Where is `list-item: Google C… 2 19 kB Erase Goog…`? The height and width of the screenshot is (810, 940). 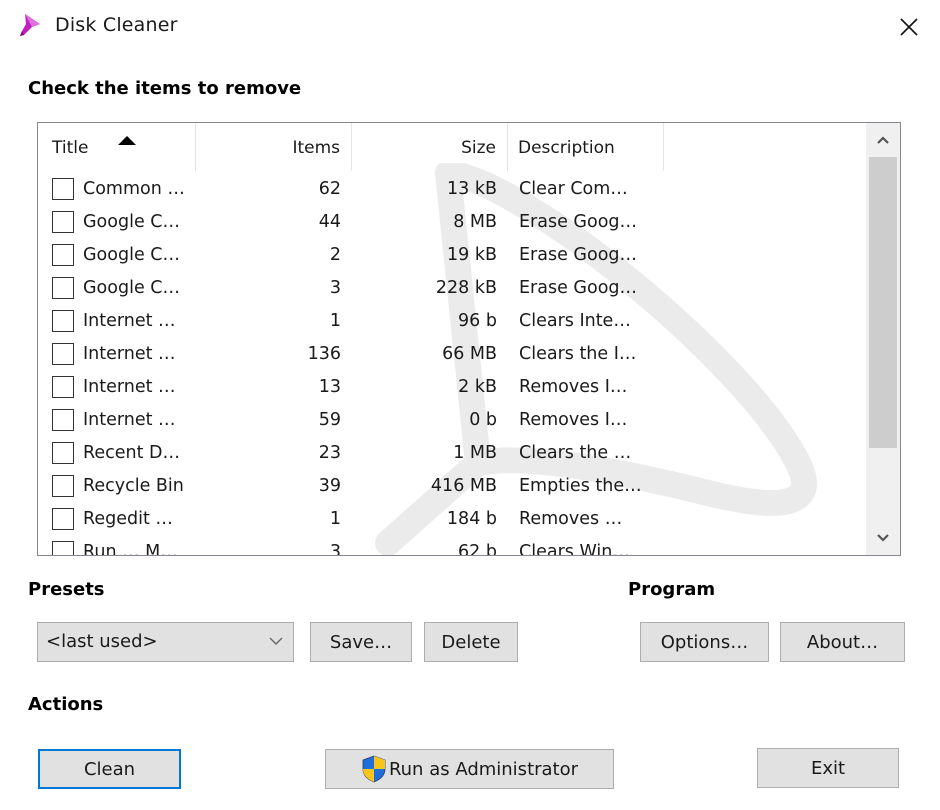 list-item: Google C… 2 19 kB Erase Goog… is located at coordinates (451, 255).